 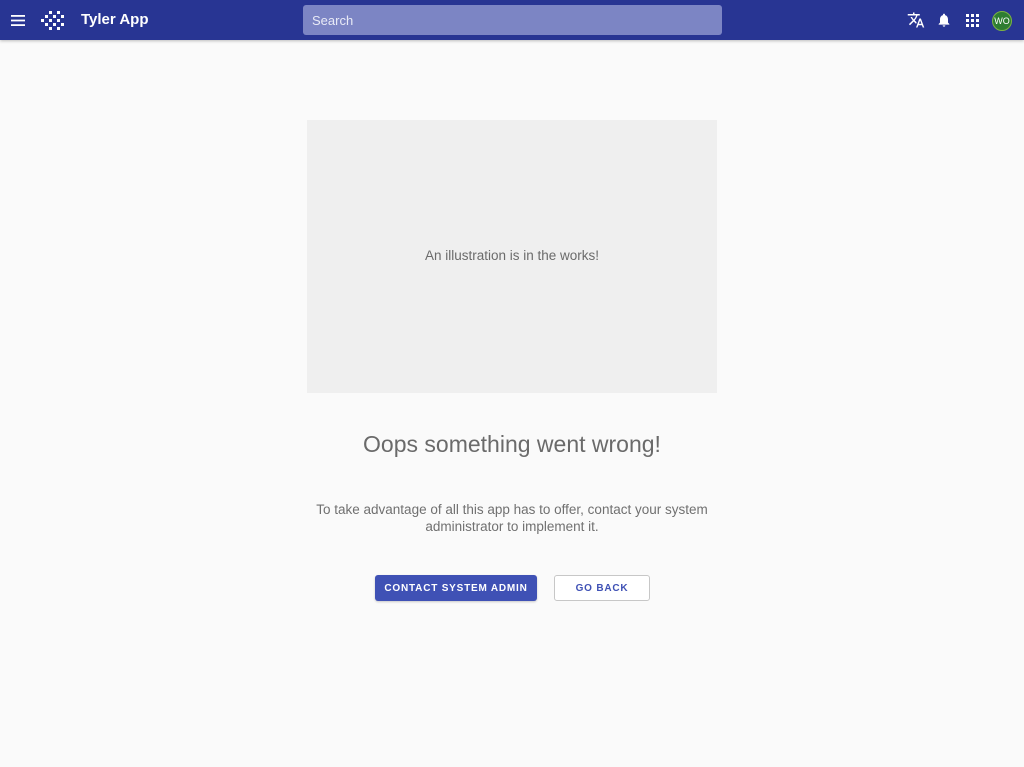 What do you see at coordinates (115, 19) in the screenshot?
I see `app-title: Tyler App` at bounding box center [115, 19].